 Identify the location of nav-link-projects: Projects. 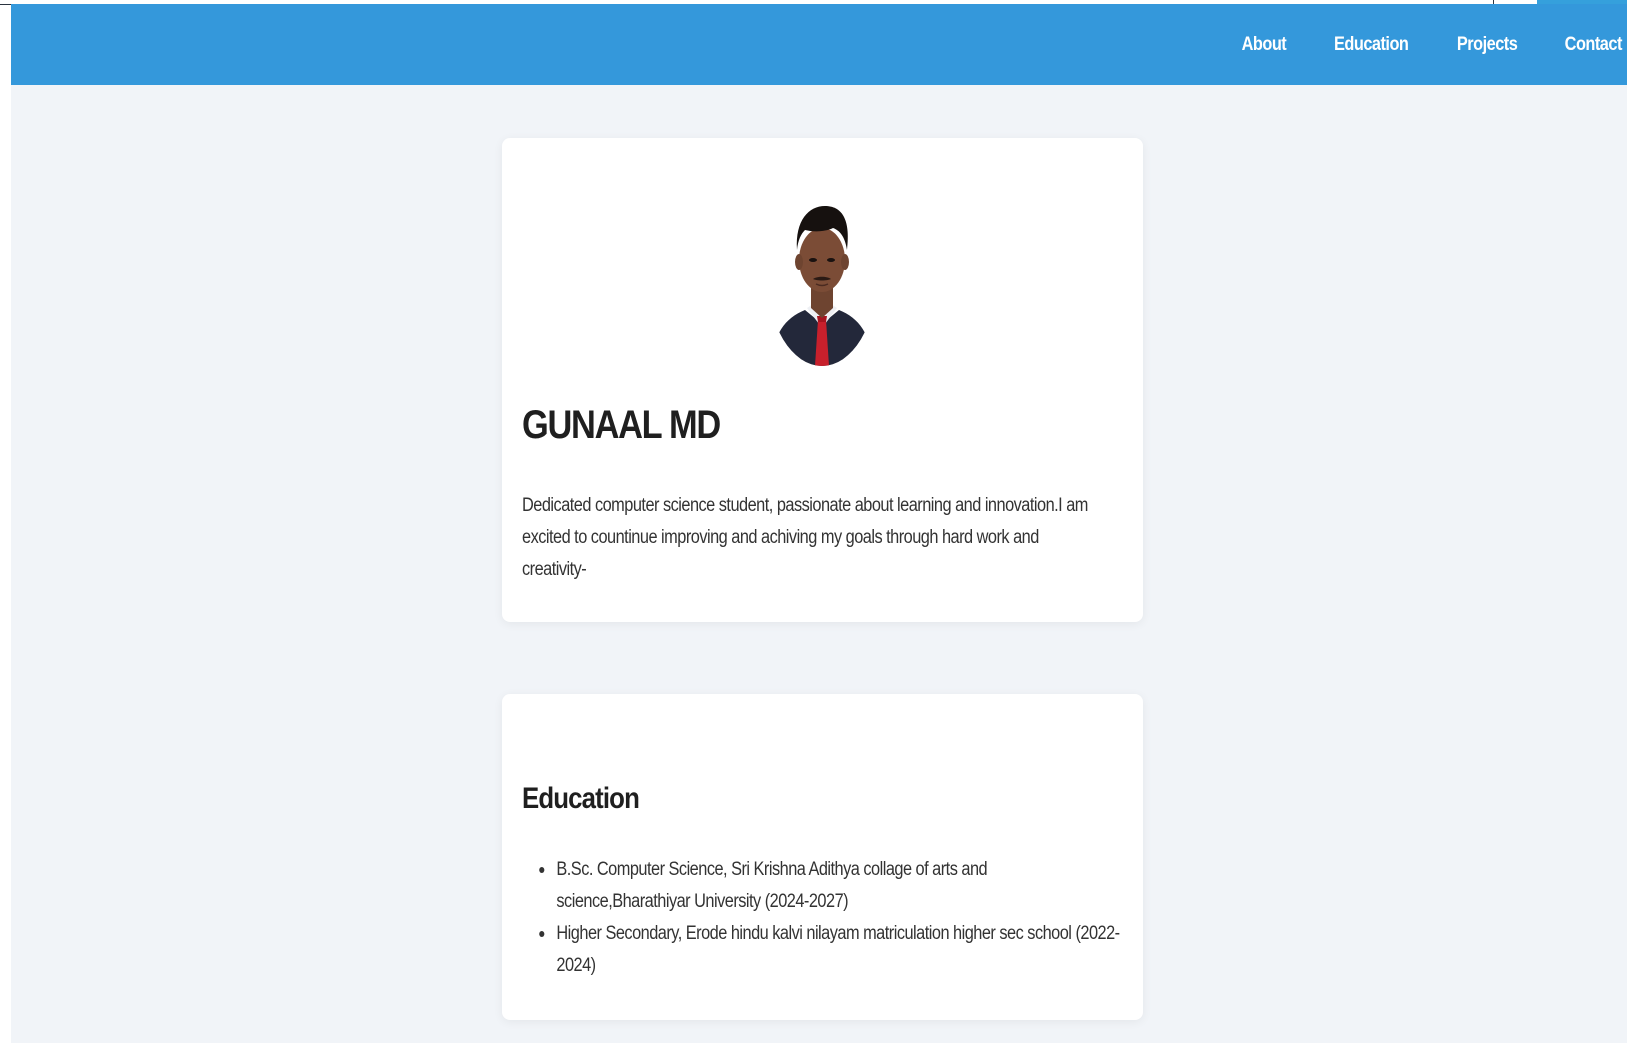
(1487, 45).